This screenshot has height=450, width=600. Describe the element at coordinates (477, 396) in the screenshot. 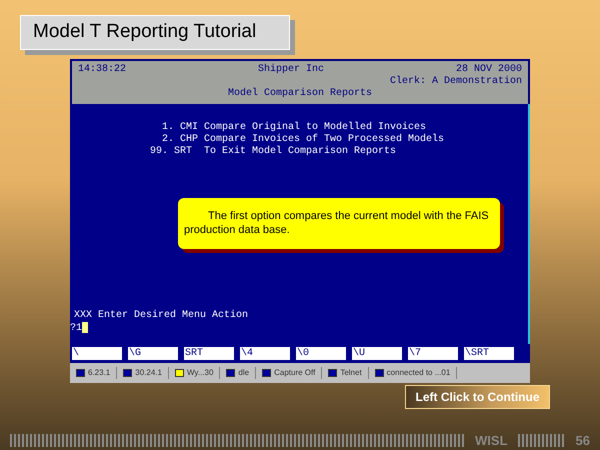

I see `continue-button: Left Click to Continue` at that location.